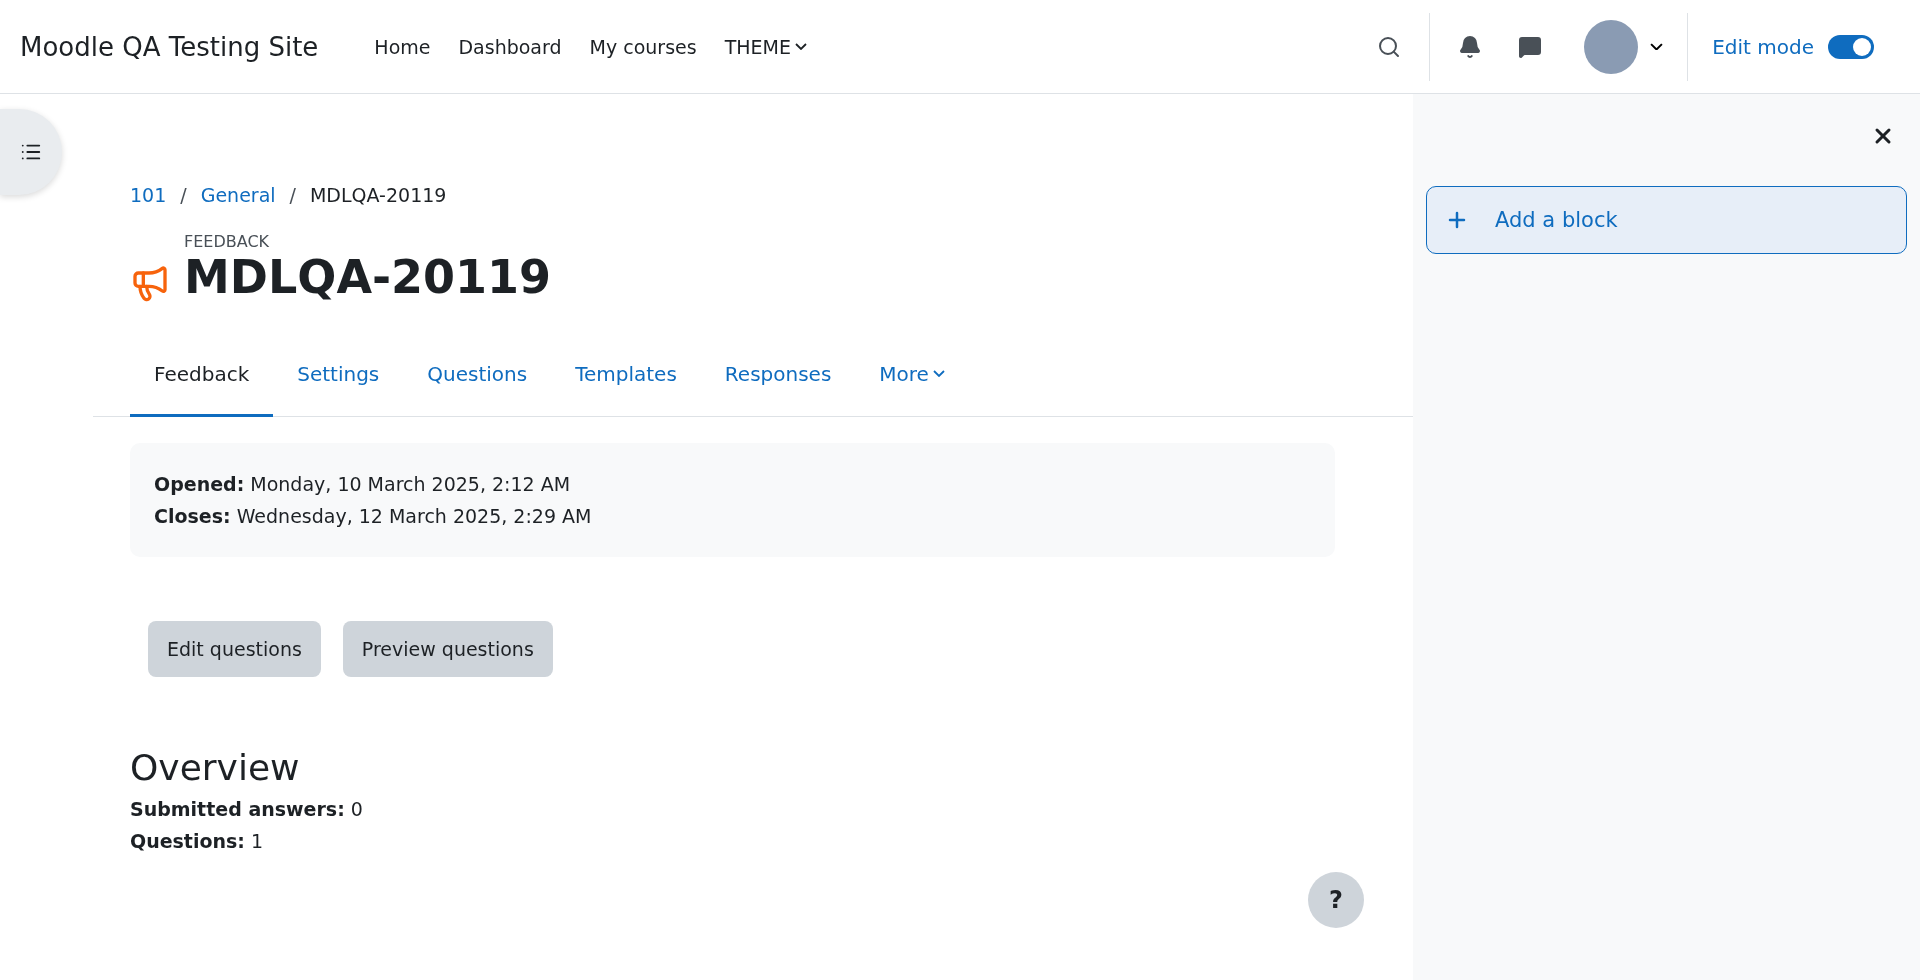 Image resolution: width=1920 pixels, height=980 pixels. What do you see at coordinates (197, 840) in the screenshot?
I see `overview-line: Questions: 1` at bounding box center [197, 840].